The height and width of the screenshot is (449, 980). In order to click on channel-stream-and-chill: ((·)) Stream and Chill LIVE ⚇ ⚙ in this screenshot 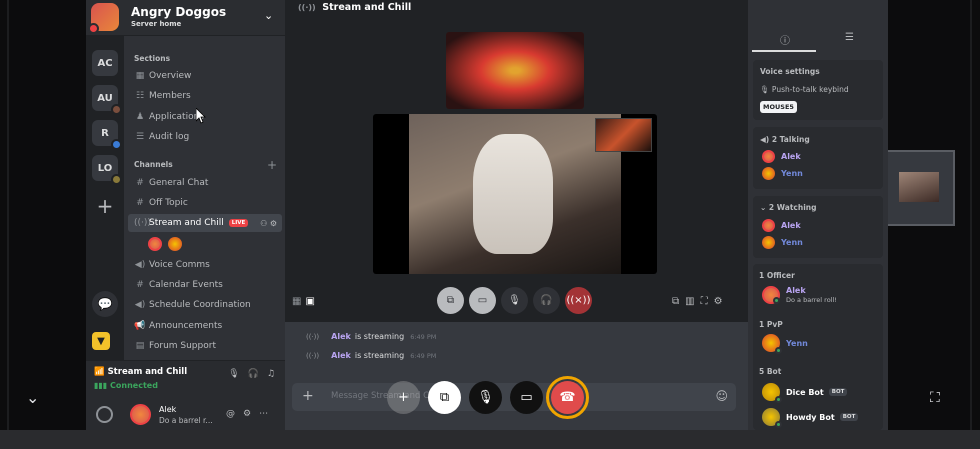, I will do `click(205, 223)`.